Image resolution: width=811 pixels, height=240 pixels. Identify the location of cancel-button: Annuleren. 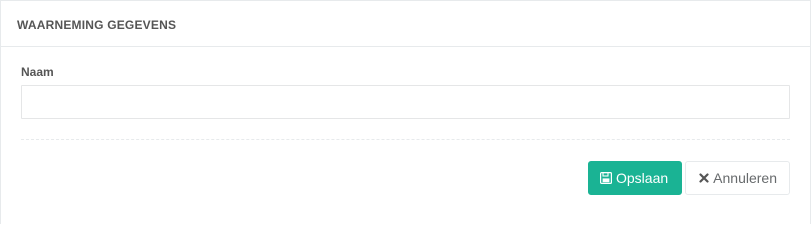
(737, 178).